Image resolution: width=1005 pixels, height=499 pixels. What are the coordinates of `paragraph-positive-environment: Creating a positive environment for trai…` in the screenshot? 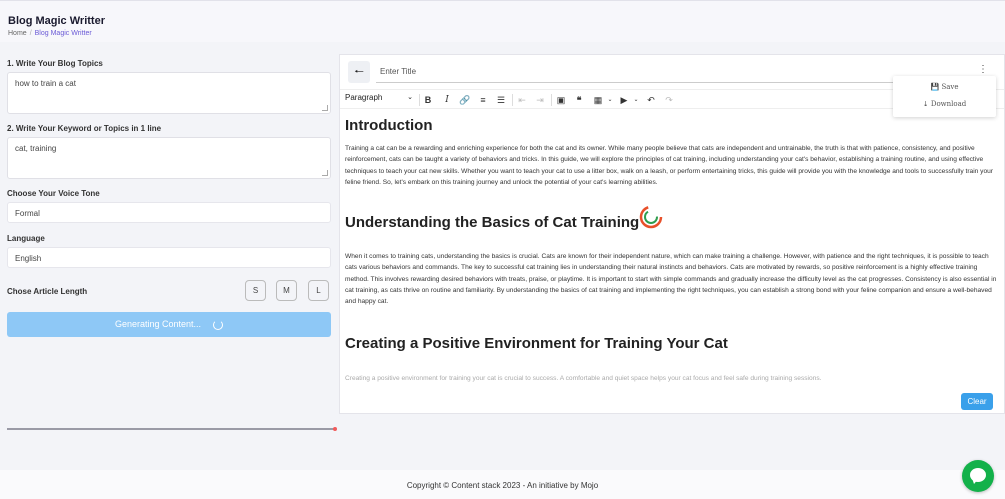 It's located at (583, 378).